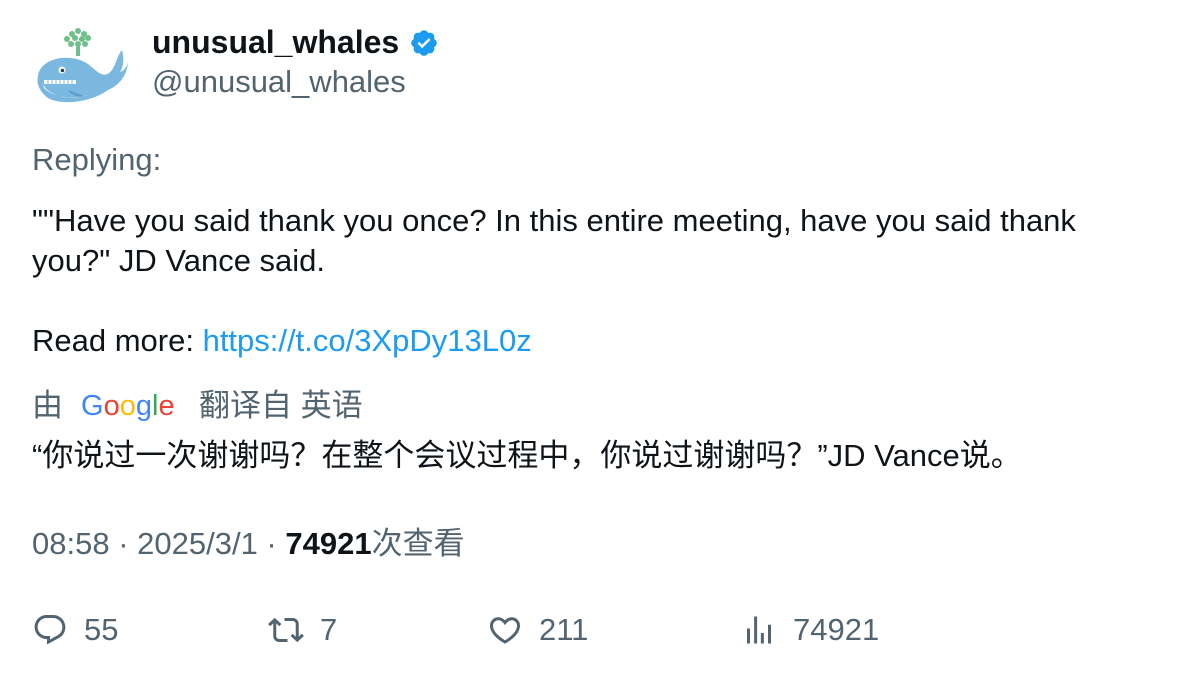 The image size is (1196, 678). Describe the element at coordinates (197, 406) in the screenshot. I see `translation-attribution: 由 Google 翻译自 英语` at that location.